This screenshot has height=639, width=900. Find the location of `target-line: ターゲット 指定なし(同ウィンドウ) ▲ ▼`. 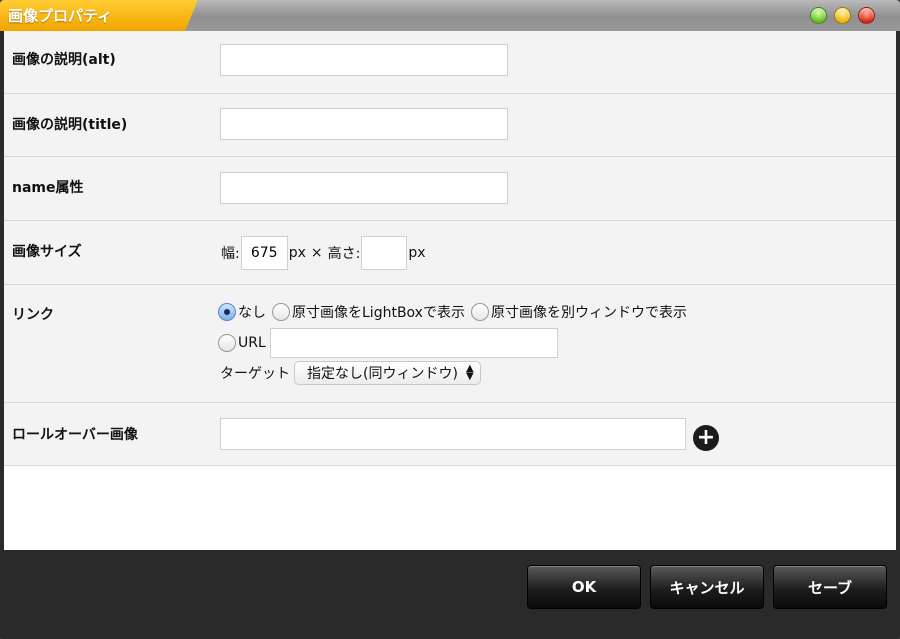

target-line: ターゲット 指定なし(同ウィンドウ) ▲ ▼ is located at coordinates (350, 373).